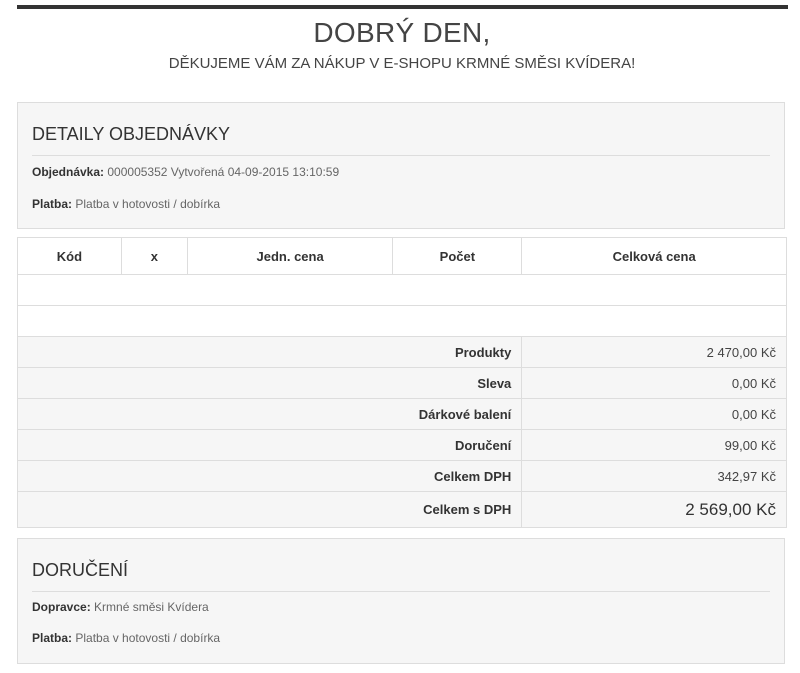  I want to click on table-header-row: Kód x Jedn. cena Počet Celková cena, so click(402, 256).